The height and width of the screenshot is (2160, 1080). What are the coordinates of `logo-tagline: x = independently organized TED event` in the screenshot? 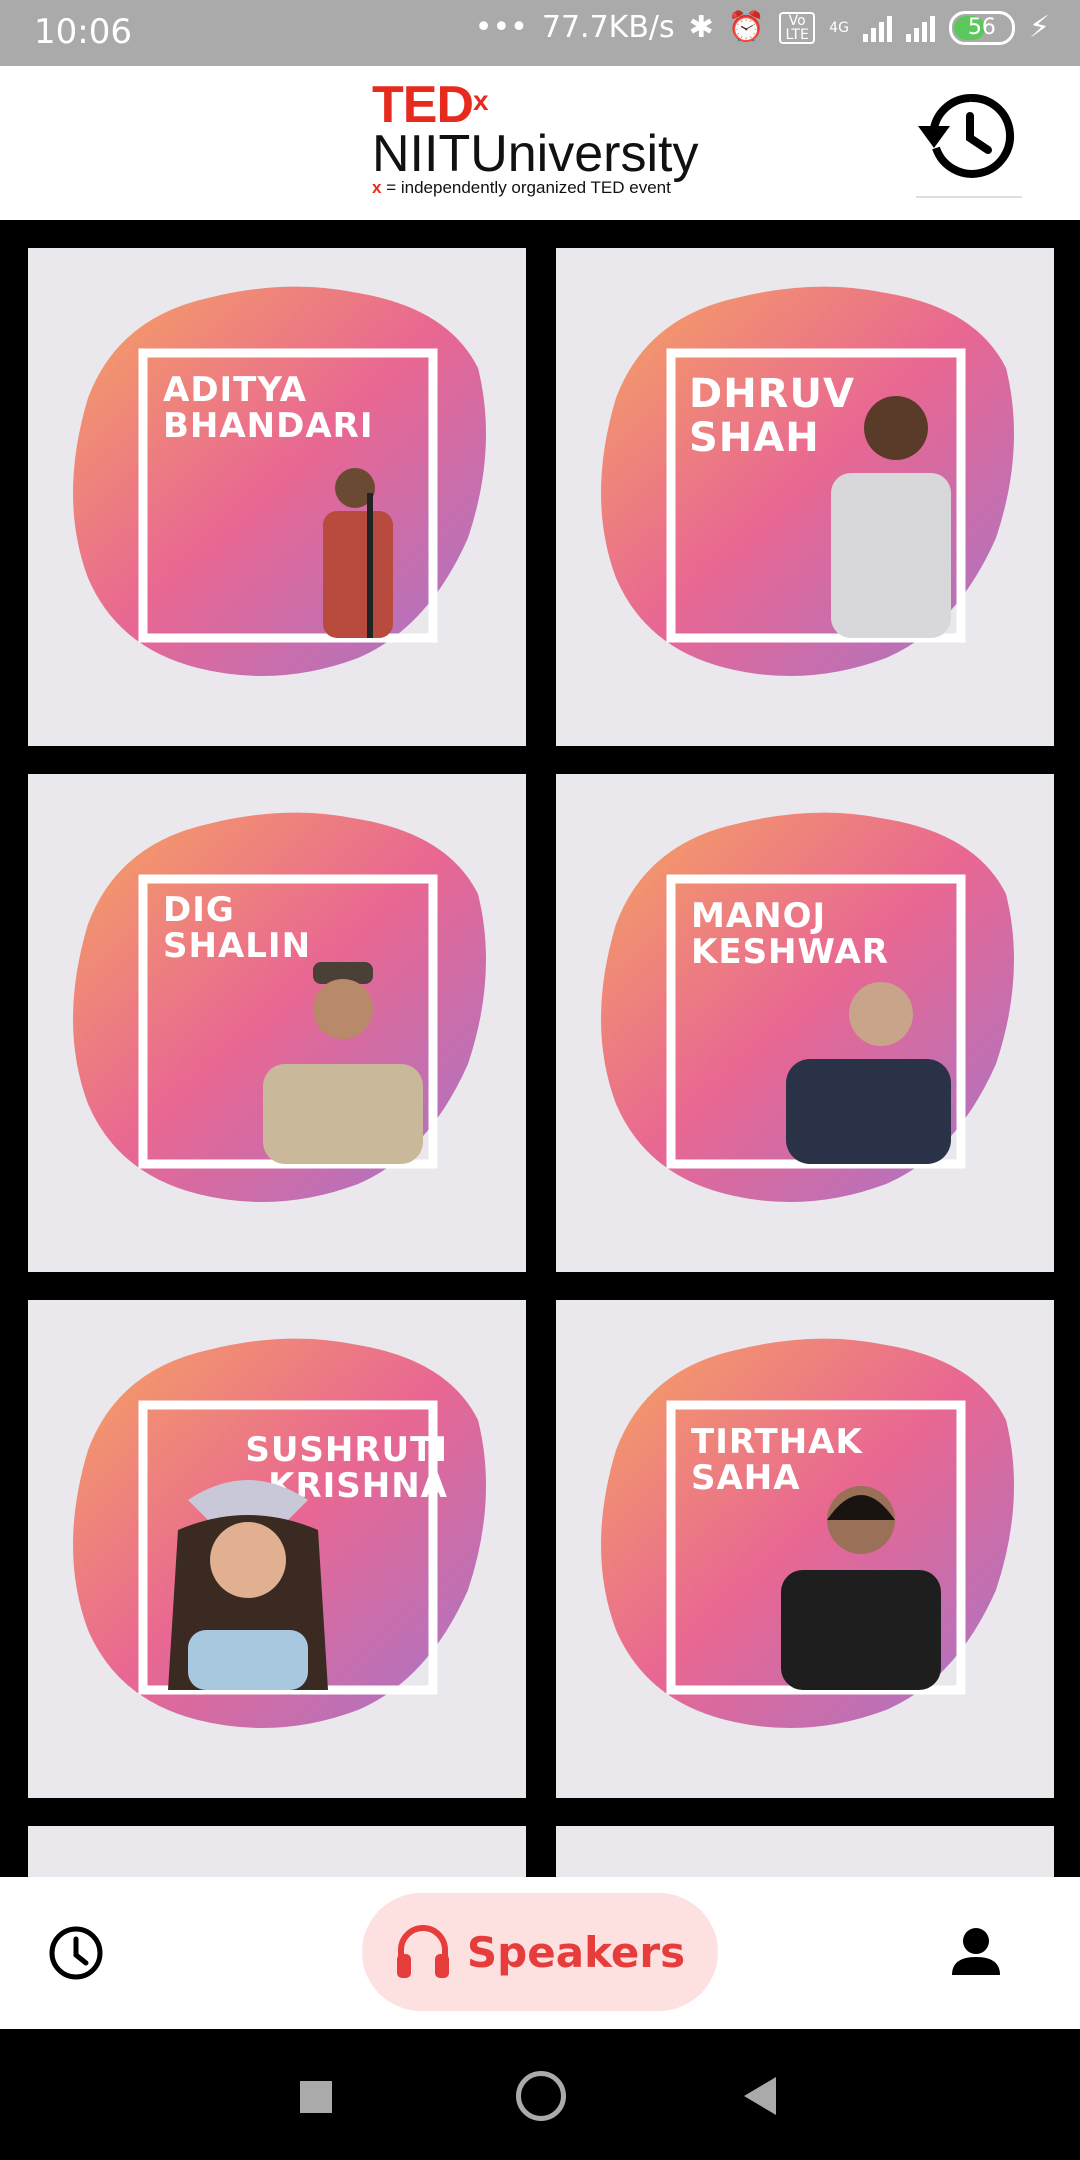 It's located at (521, 187).